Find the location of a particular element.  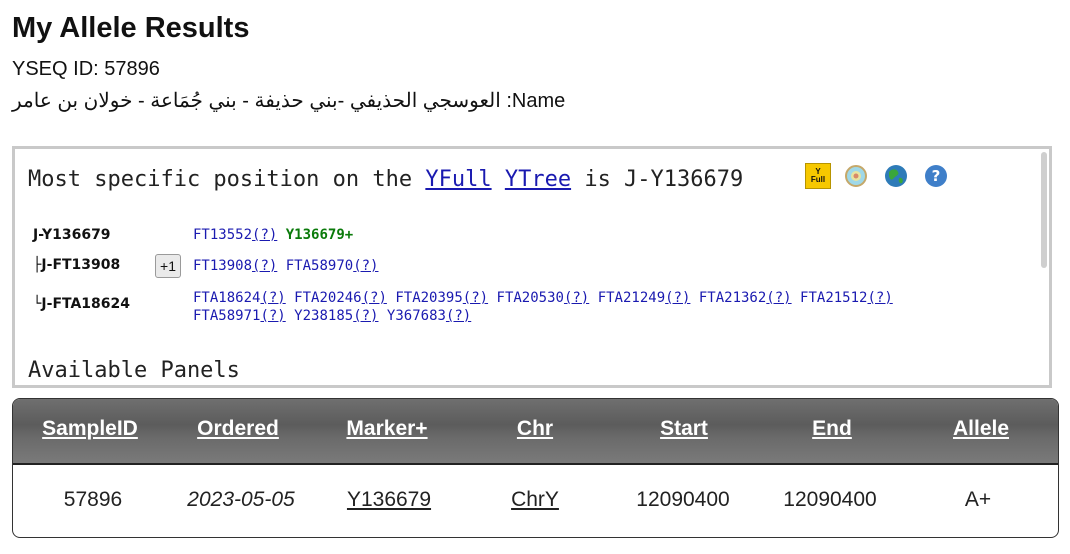

help-icon: ? is located at coordinates (936, 176).